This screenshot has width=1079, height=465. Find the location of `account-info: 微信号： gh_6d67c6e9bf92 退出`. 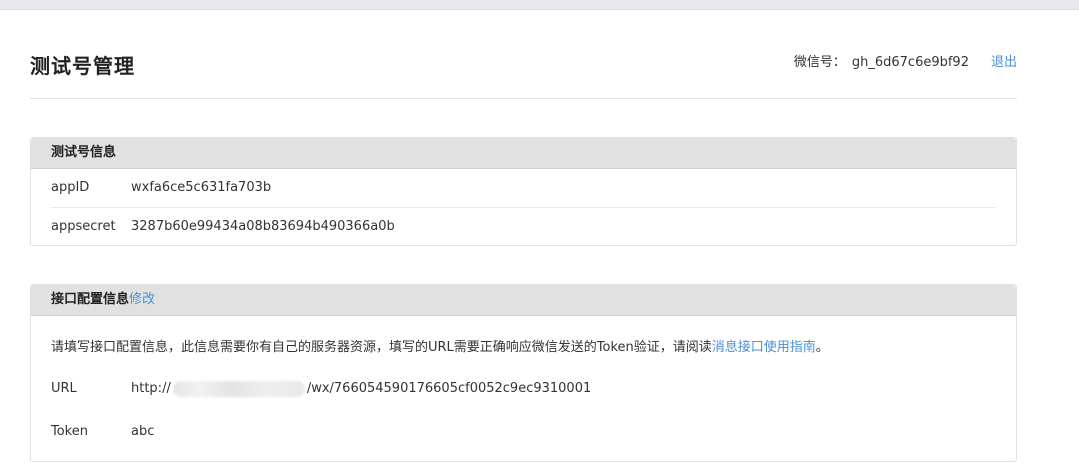

account-info: 微信号： gh_6d67c6e9bf92 退出 is located at coordinates (905, 60).